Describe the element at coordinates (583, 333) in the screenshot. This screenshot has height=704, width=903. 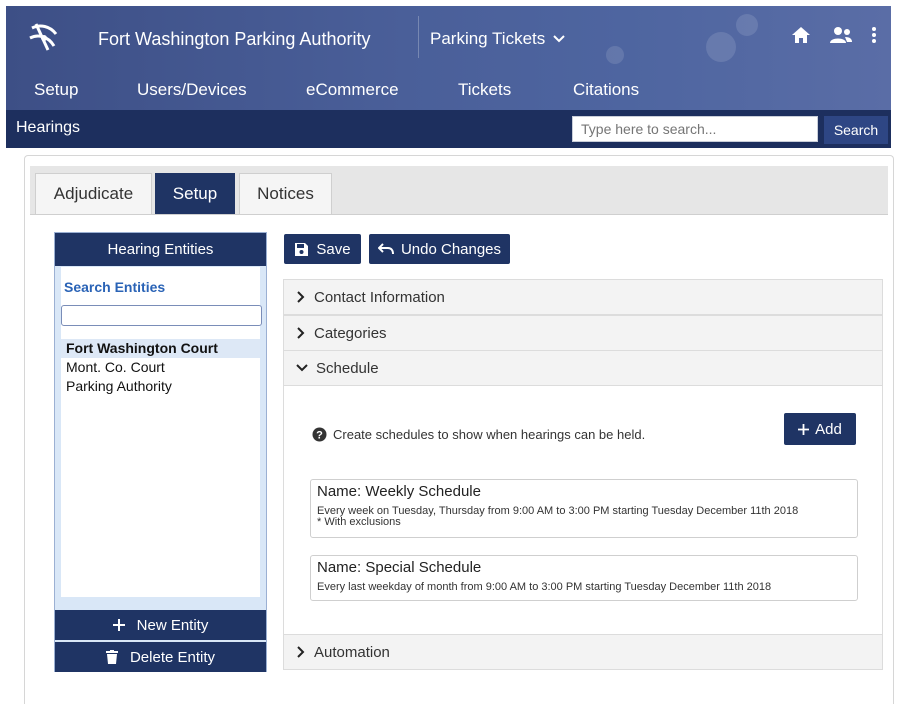
I see `section-categories: Categories` at that location.